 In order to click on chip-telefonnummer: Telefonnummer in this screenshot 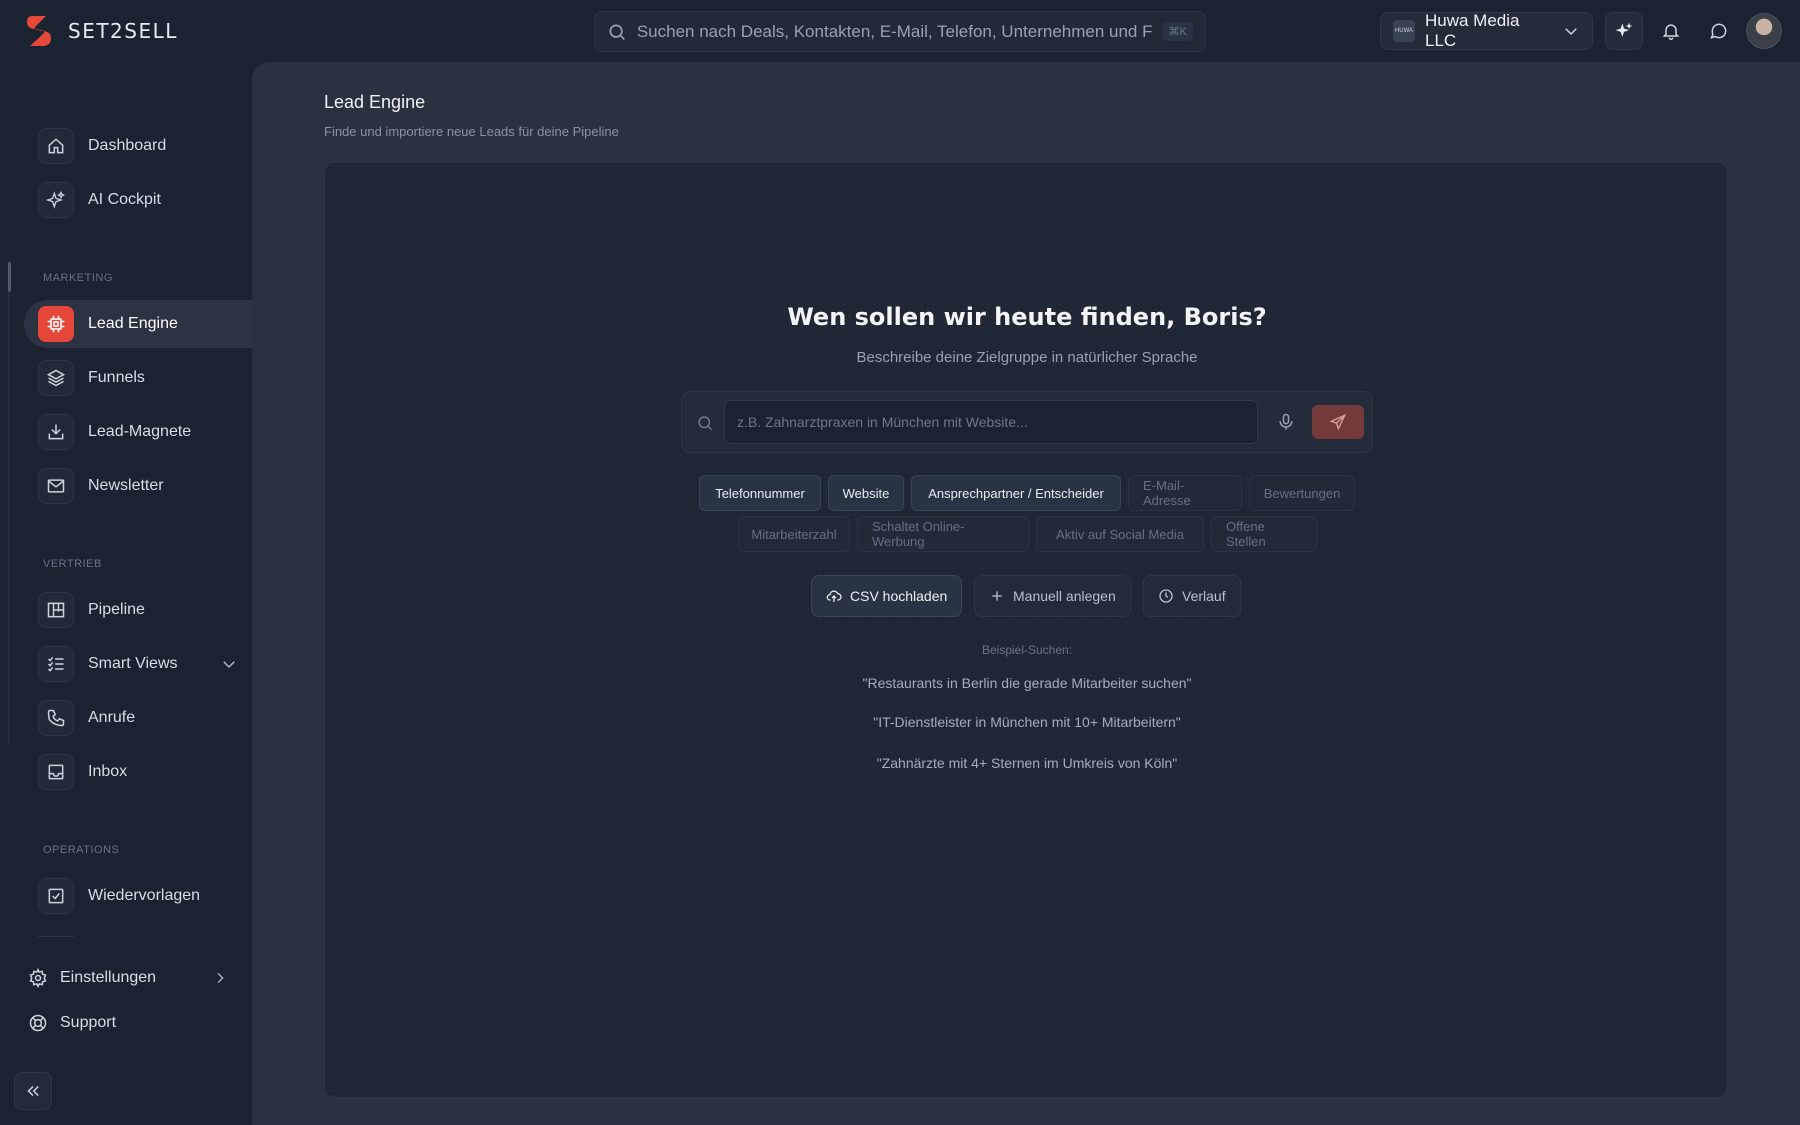, I will do `click(760, 493)`.